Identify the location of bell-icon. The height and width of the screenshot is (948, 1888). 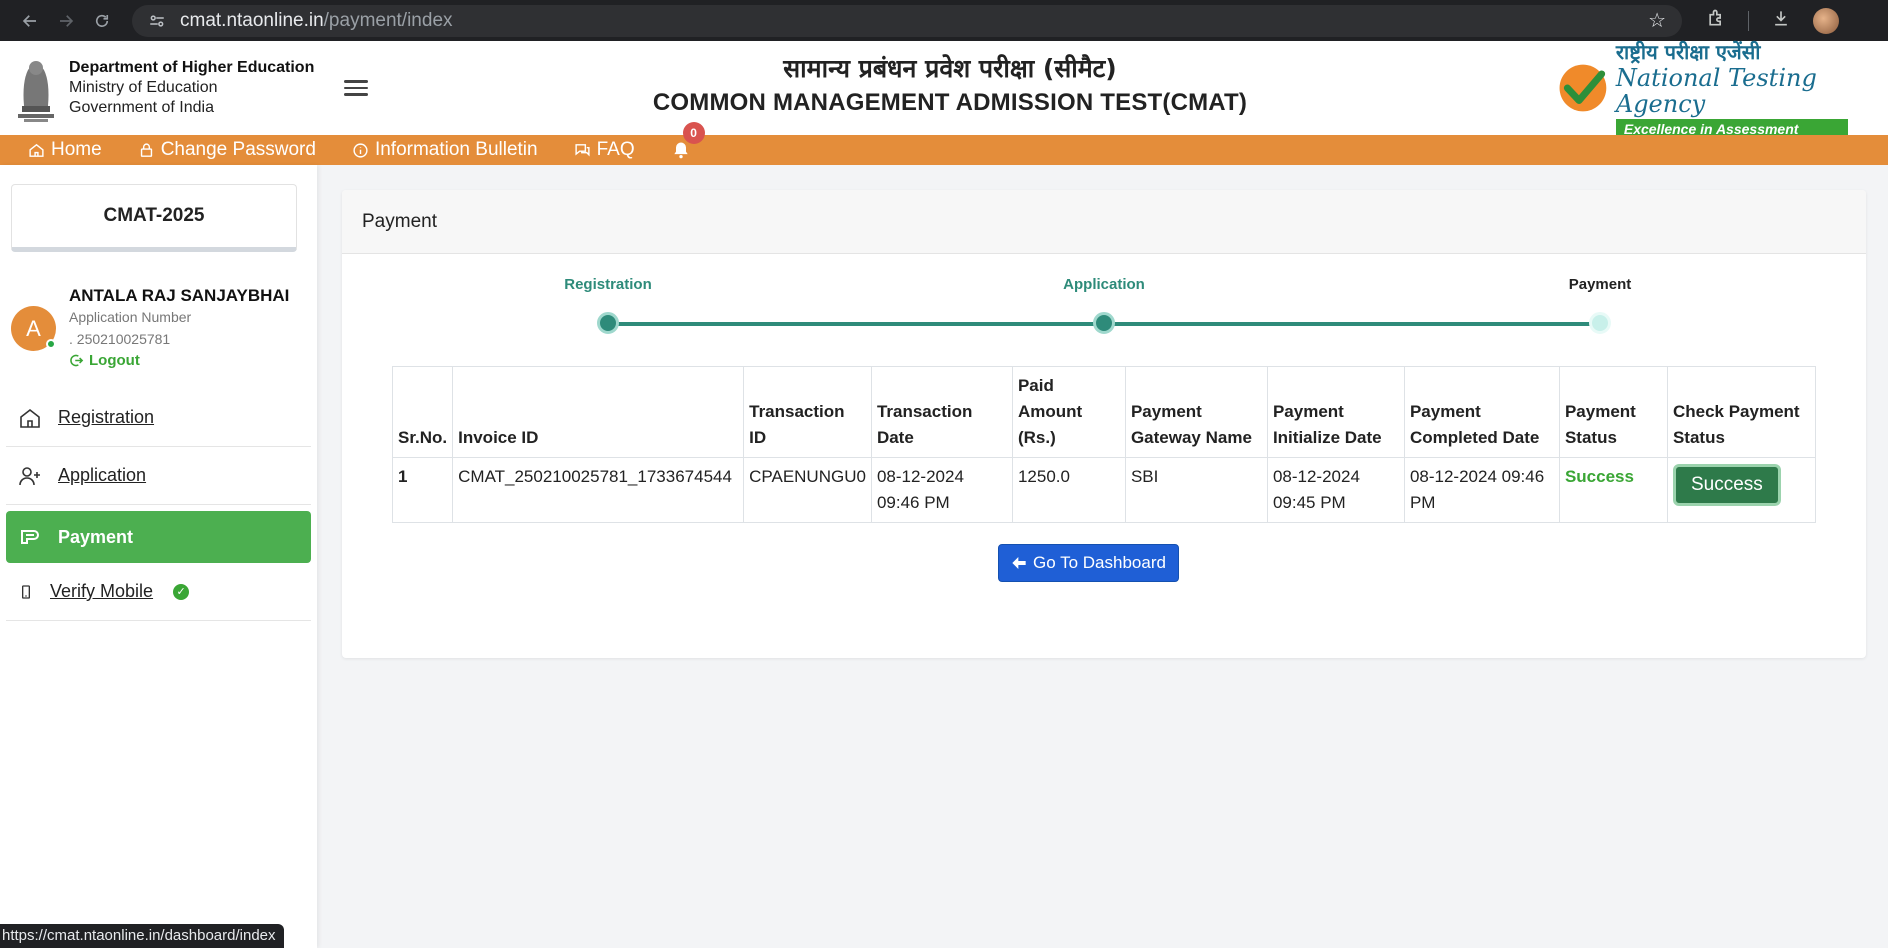
(680, 150).